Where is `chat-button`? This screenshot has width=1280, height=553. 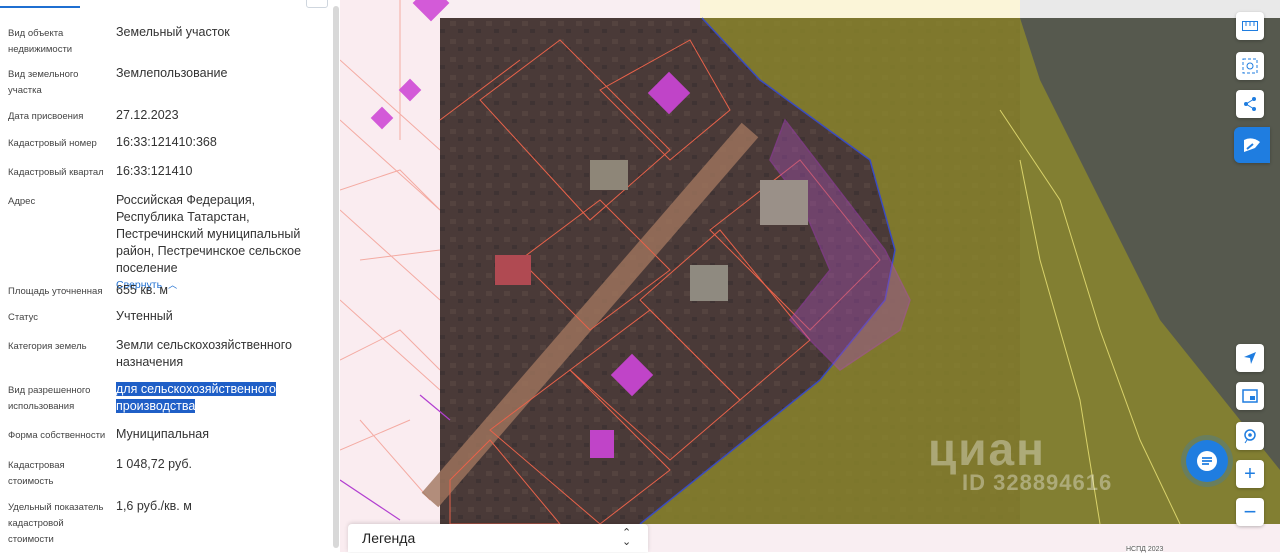 chat-button is located at coordinates (1207, 461).